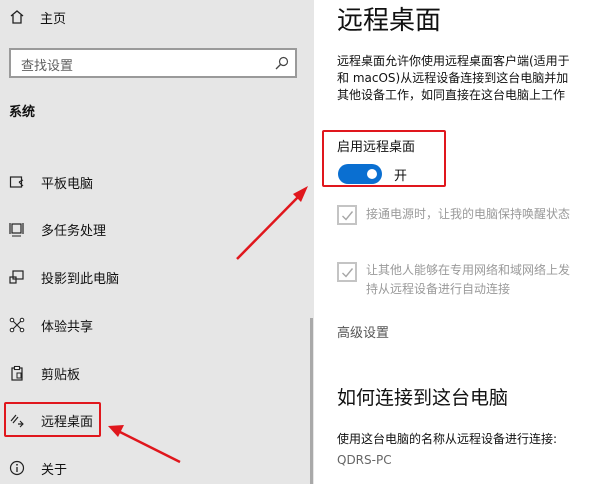  What do you see at coordinates (61, 375) in the screenshot?
I see `sidebar-item-label: 剪贴板` at bounding box center [61, 375].